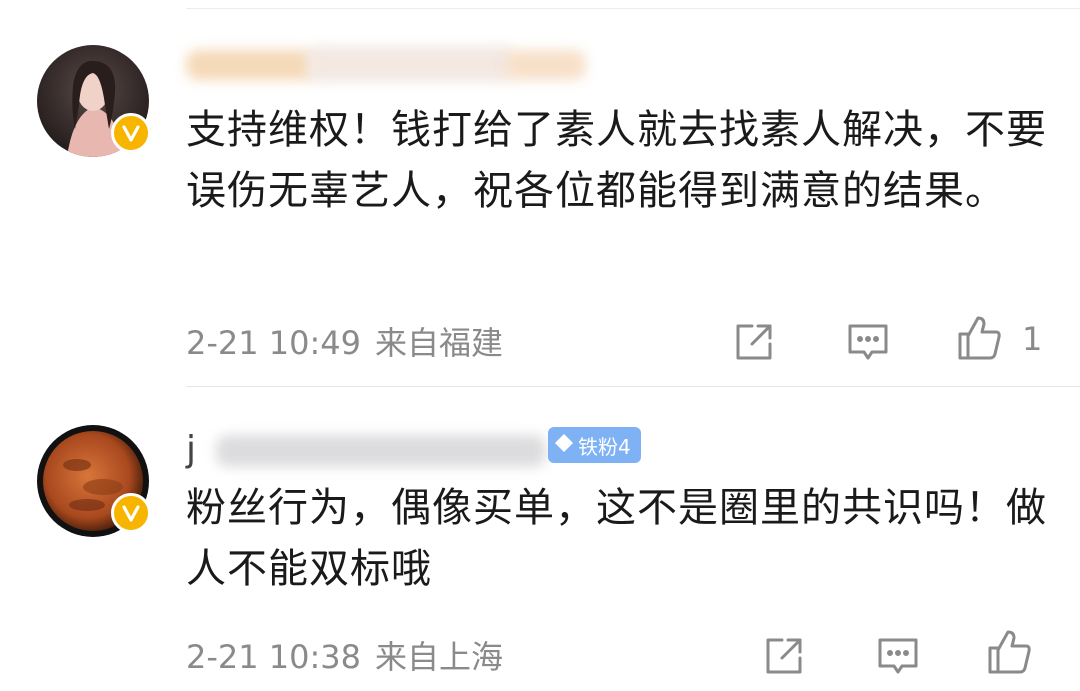 The height and width of the screenshot is (691, 1080). I want to click on comment-meta: 2-21 10:38 来自上海, so click(344, 655).